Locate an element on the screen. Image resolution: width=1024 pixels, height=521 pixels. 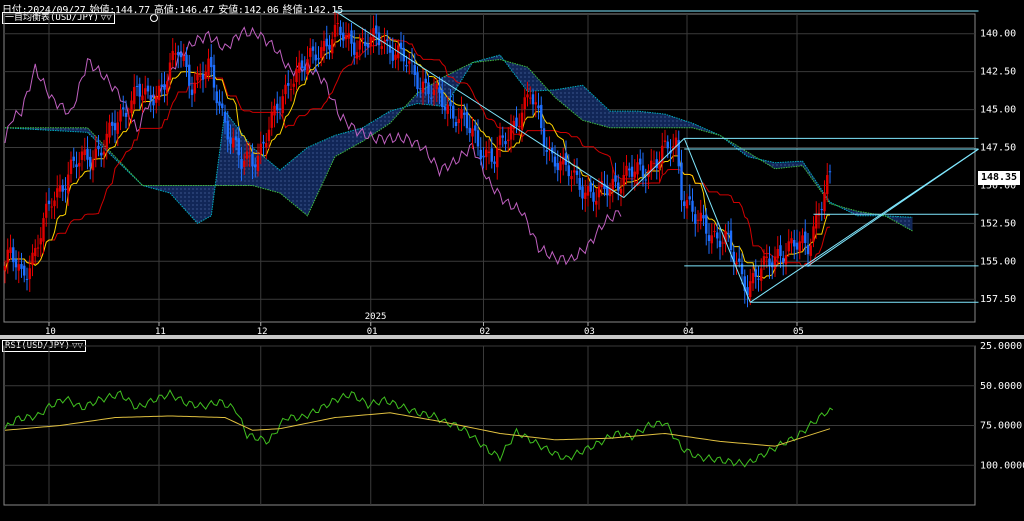
y-tick-label: 140.00 is located at coordinates (998, 34).